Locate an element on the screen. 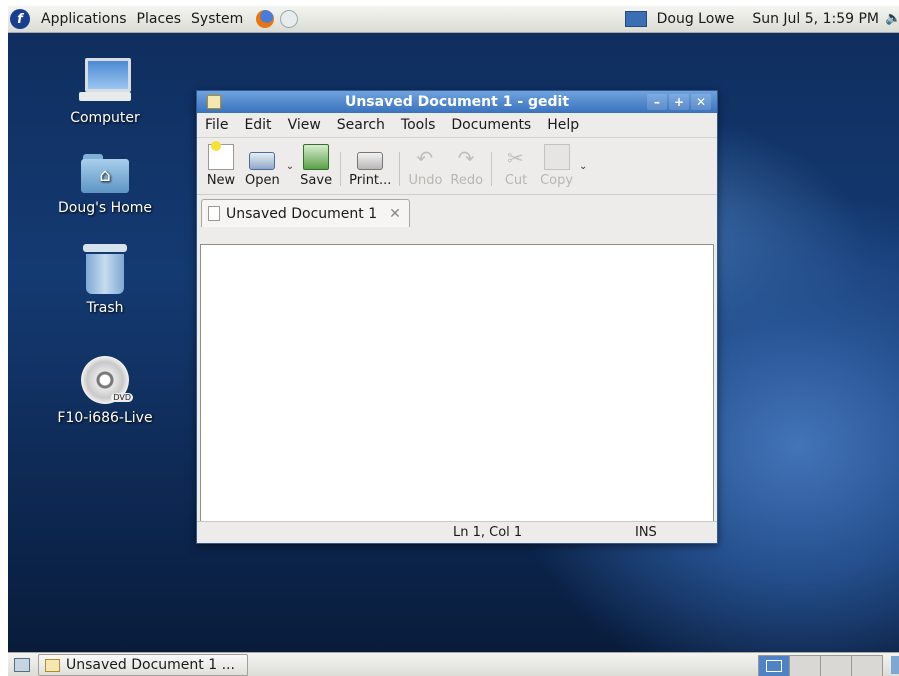 The height and width of the screenshot is (676, 899). toolbar: New Open ⌄ Save Print... Undo is located at coordinates (457, 166).